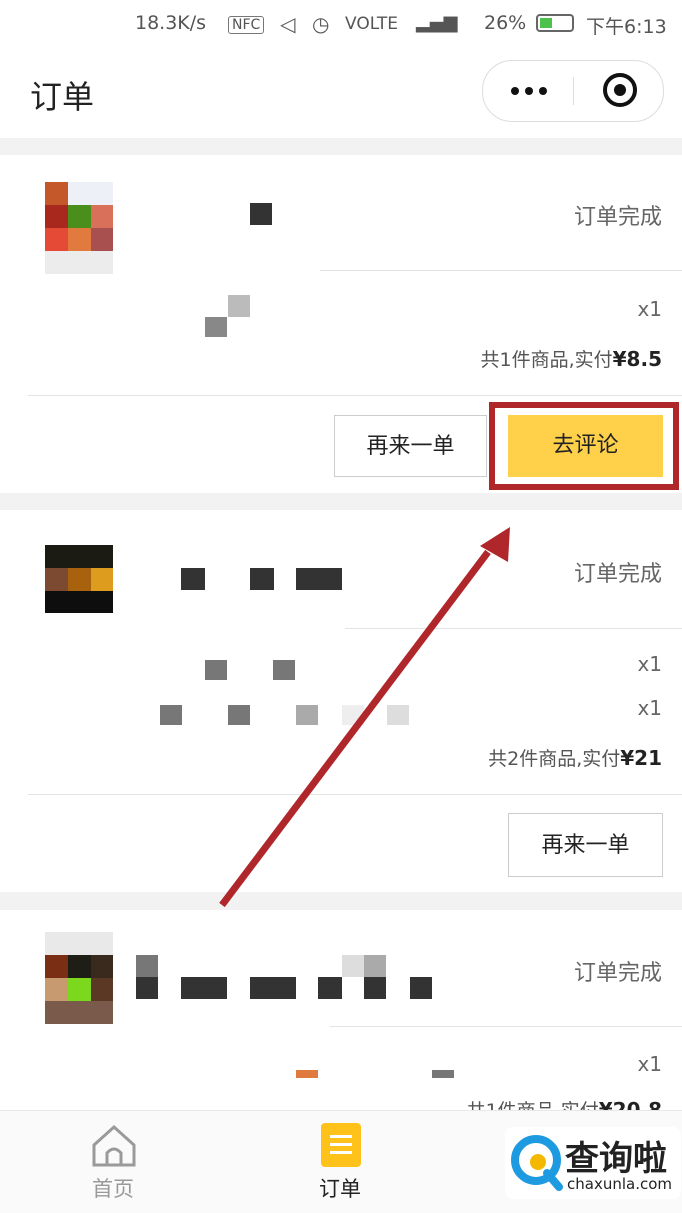 This screenshot has width=682, height=1213. What do you see at coordinates (114, 1145) in the screenshot?
I see `home-icon` at bounding box center [114, 1145].